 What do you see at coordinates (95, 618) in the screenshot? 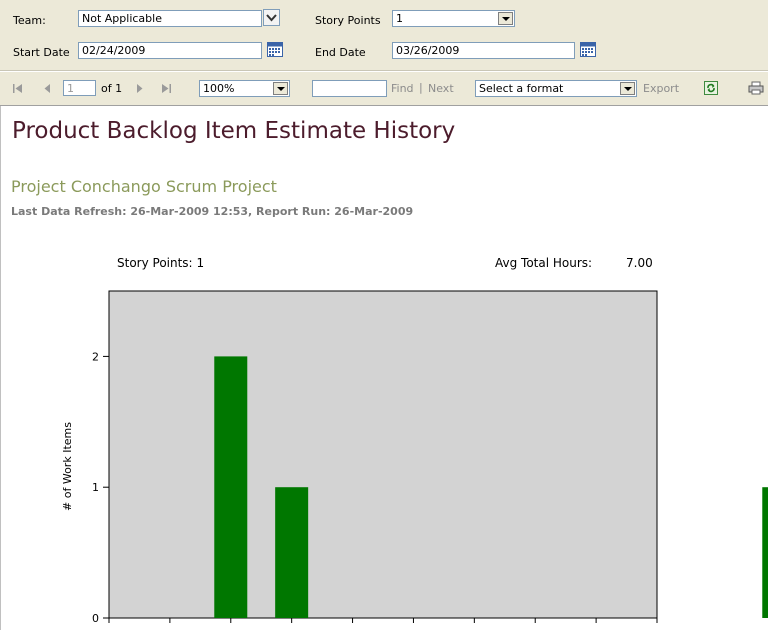
I see `y-tick-label: 0` at bounding box center [95, 618].